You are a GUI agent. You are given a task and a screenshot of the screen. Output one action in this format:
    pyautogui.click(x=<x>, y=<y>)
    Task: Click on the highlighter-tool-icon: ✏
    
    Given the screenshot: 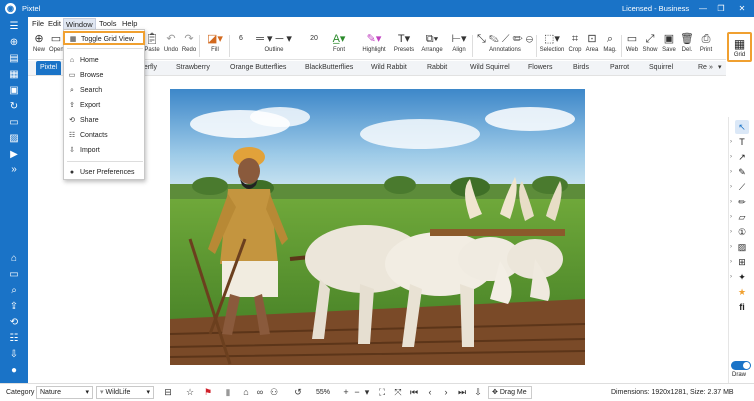 What is the action you would take?
    pyautogui.click(x=742, y=202)
    